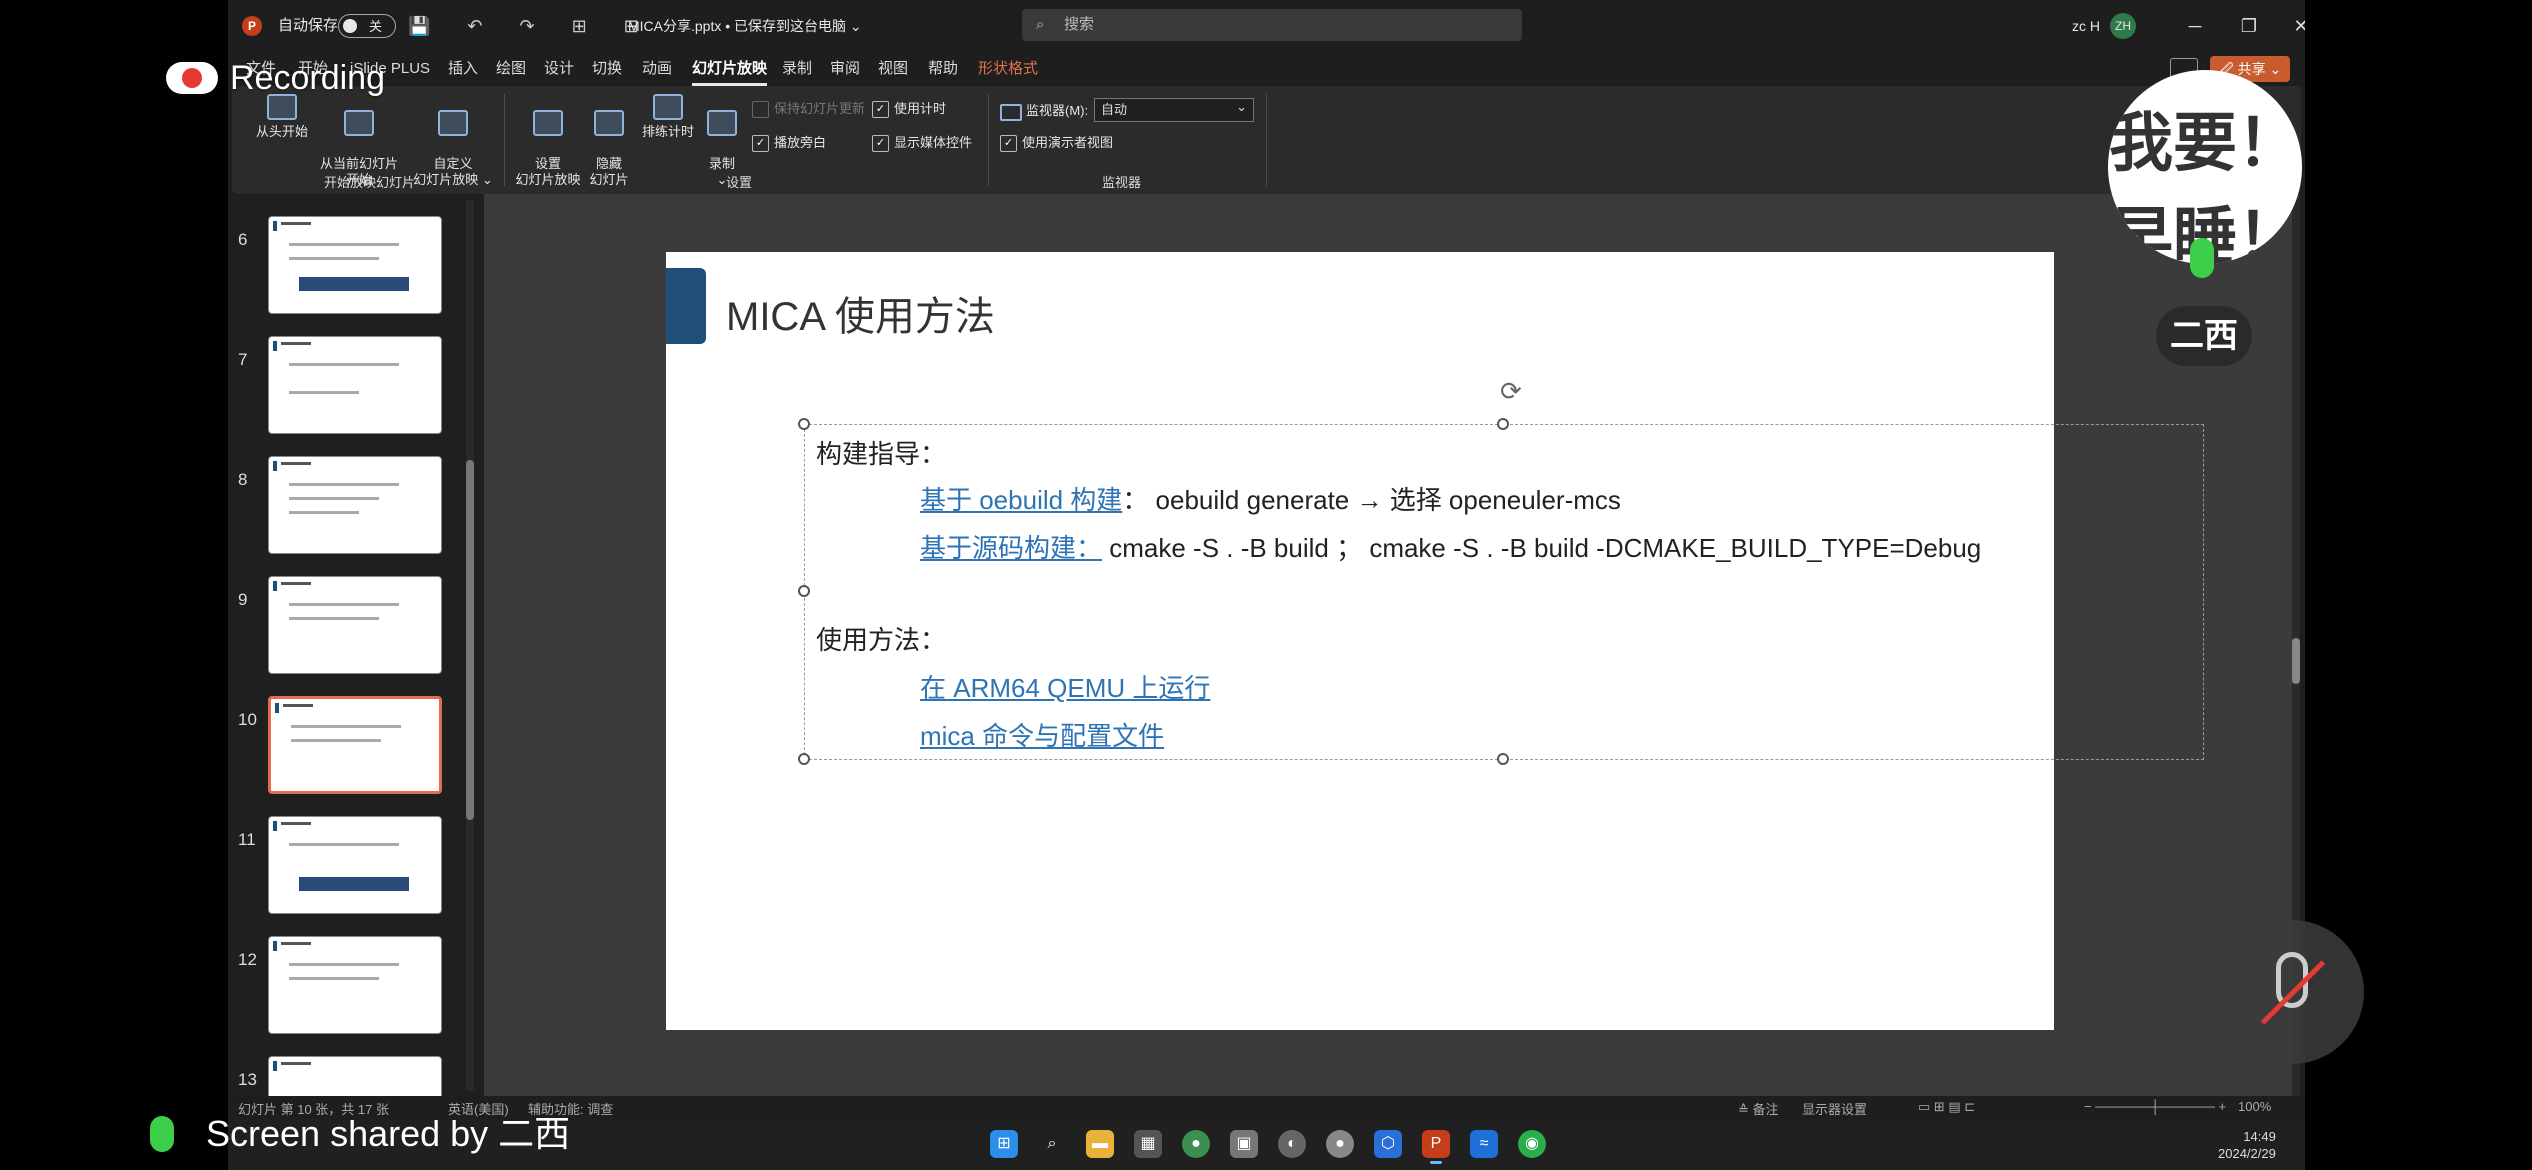  Describe the element at coordinates (607, 69) in the screenshot. I see `tab-transitions: 切换` at that location.